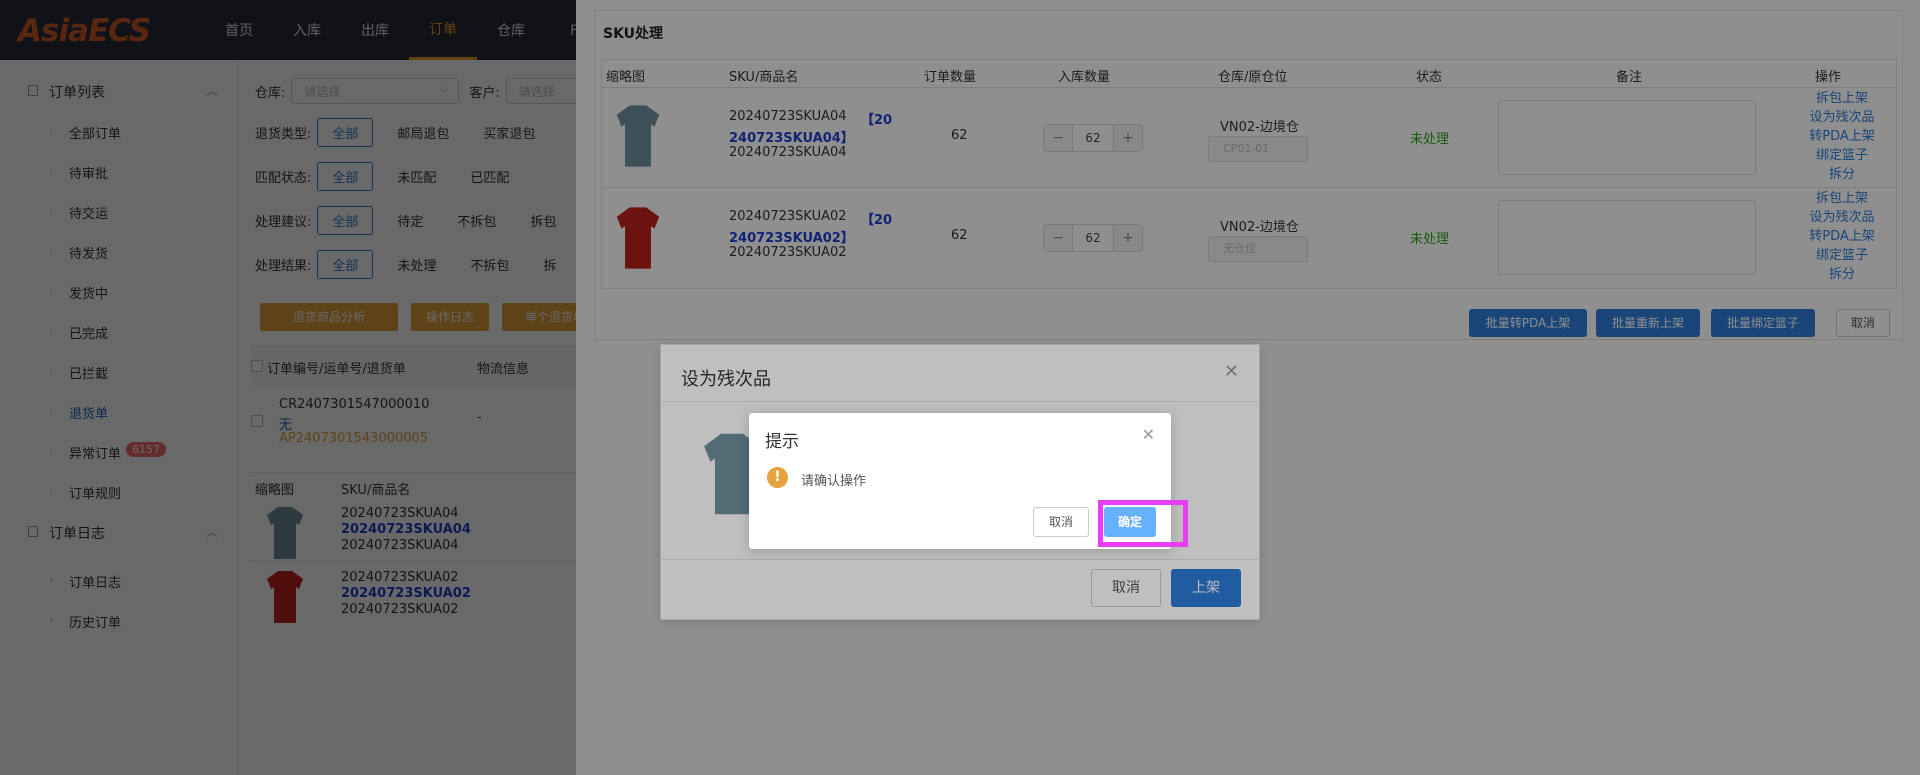  I want to click on dialog-message: 请确认操作, so click(834, 481).